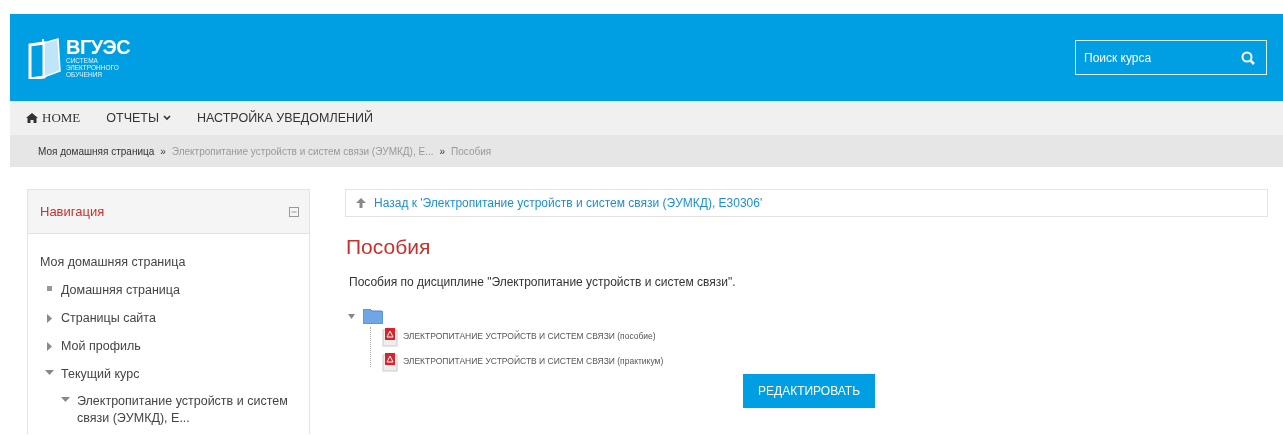 The image size is (1283, 435). What do you see at coordinates (533, 362) in the screenshot?
I see `file-link: ЭЛЕКТРОПИТАНИЕ УСТРОЙСТВ И СИСТЕМ СВЯЗИ (практикум)` at bounding box center [533, 362].